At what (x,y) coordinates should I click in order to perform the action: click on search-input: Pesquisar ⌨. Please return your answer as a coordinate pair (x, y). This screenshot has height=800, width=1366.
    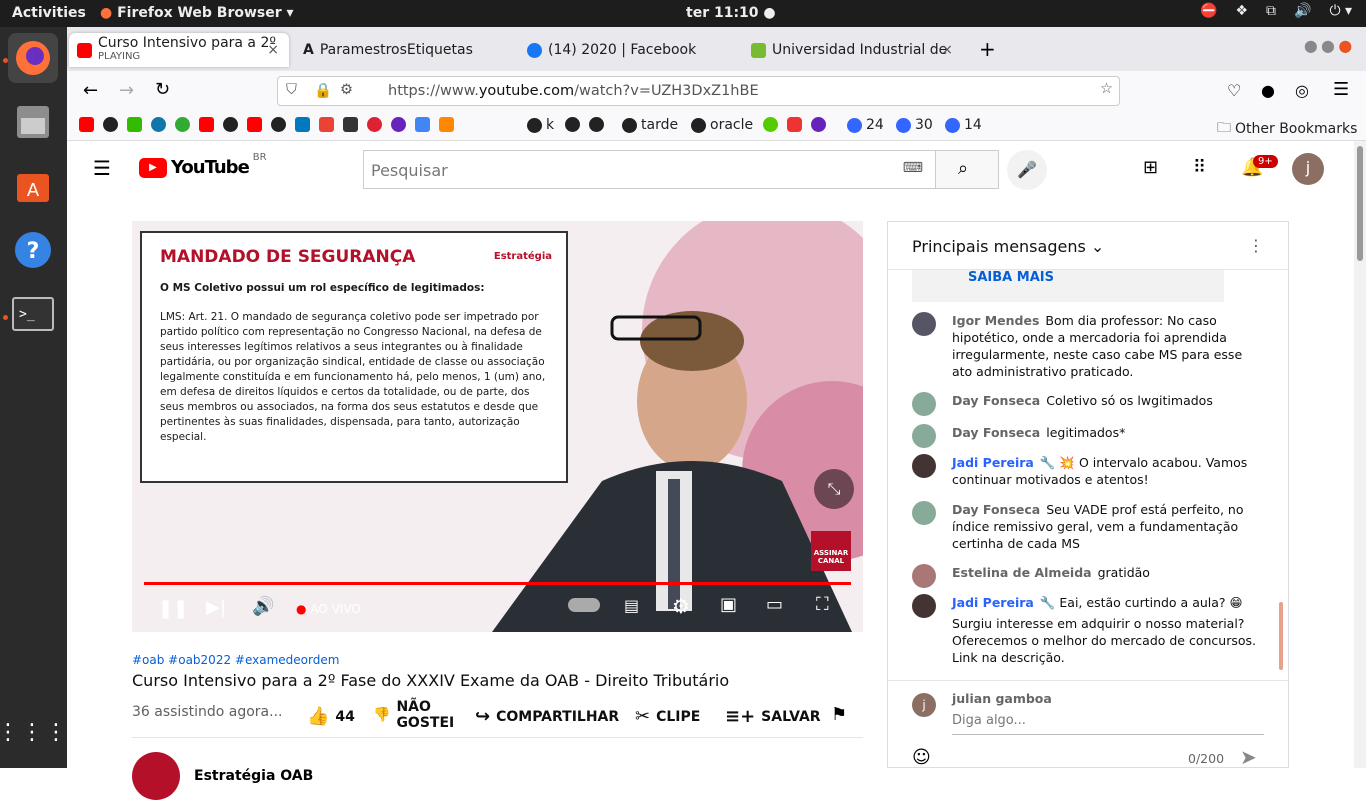
    Looking at the image, I should click on (649, 169).